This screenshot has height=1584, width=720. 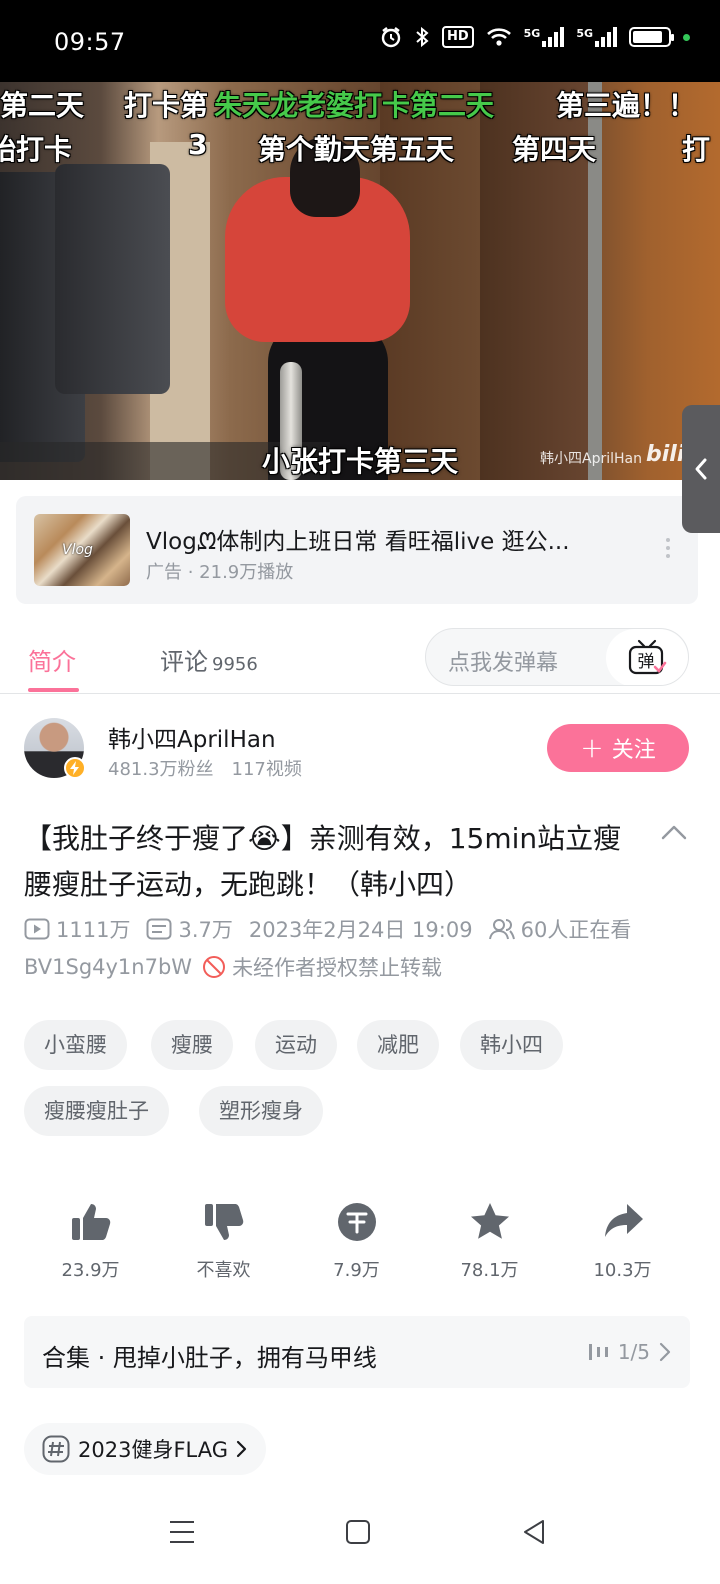 What do you see at coordinates (90, 42) in the screenshot?
I see `status-time: 09:57` at bounding box center [90, 42].